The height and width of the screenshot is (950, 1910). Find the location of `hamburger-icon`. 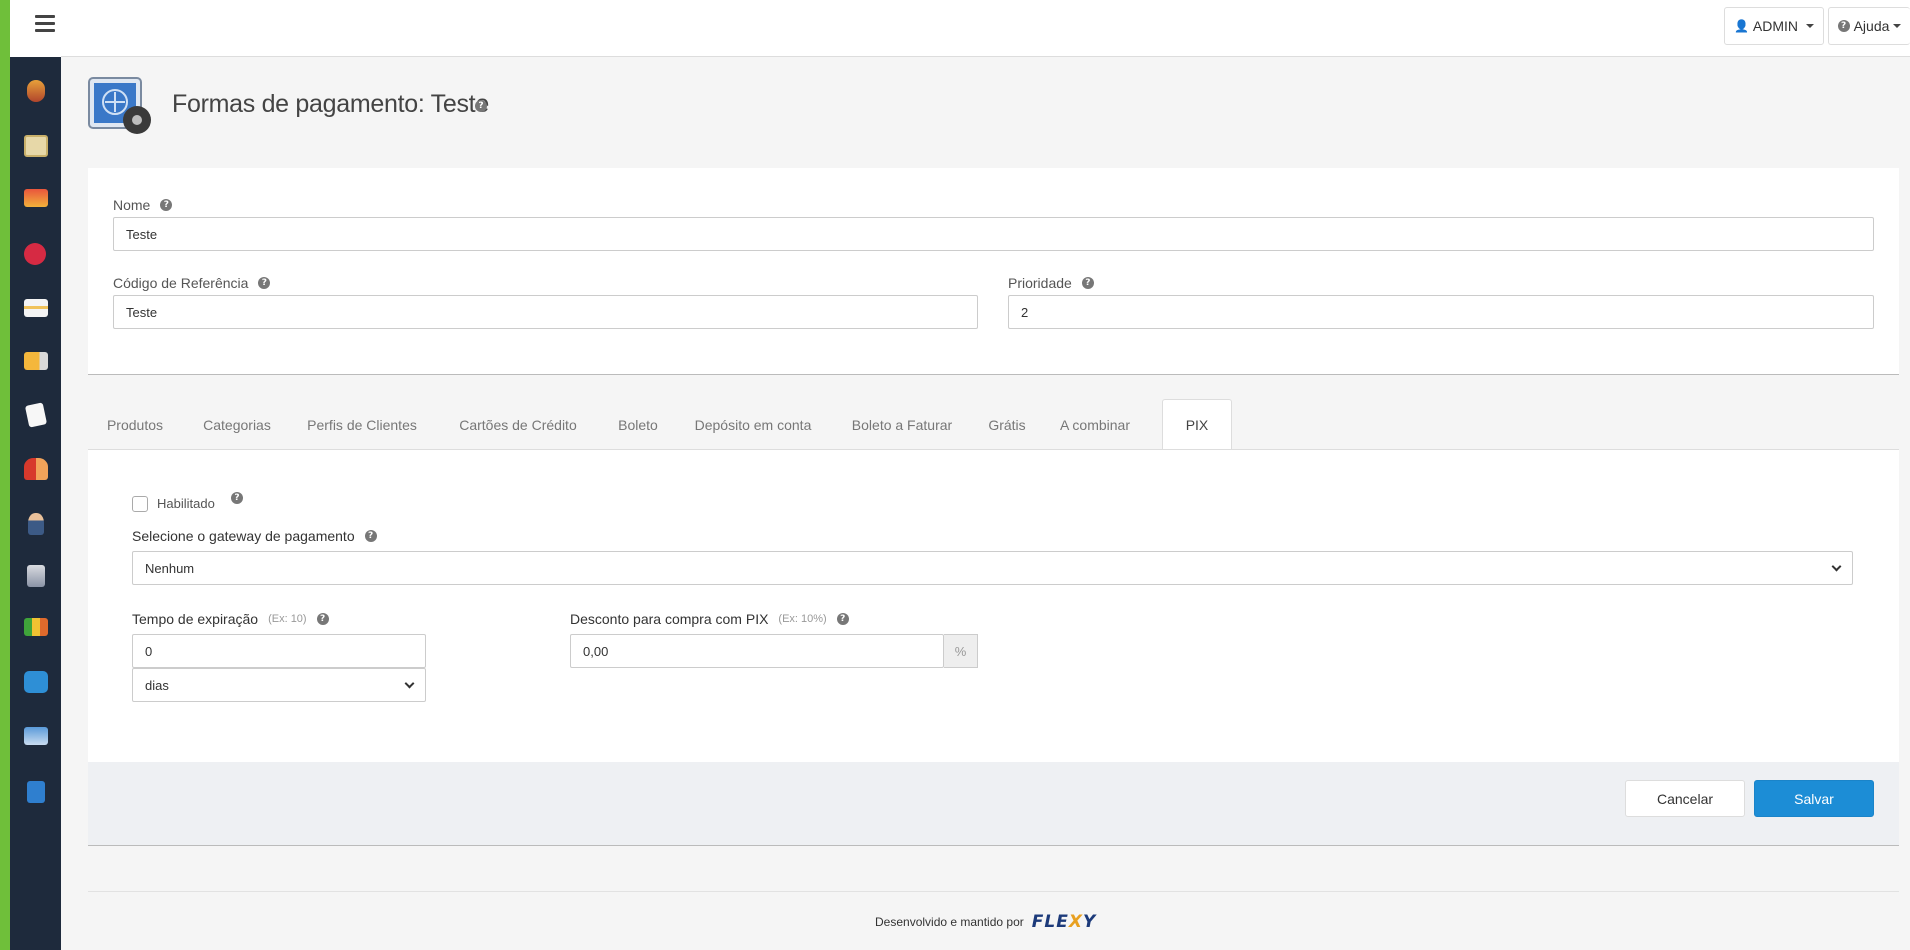

hamburger-icon is located at coordinates (45, 24).